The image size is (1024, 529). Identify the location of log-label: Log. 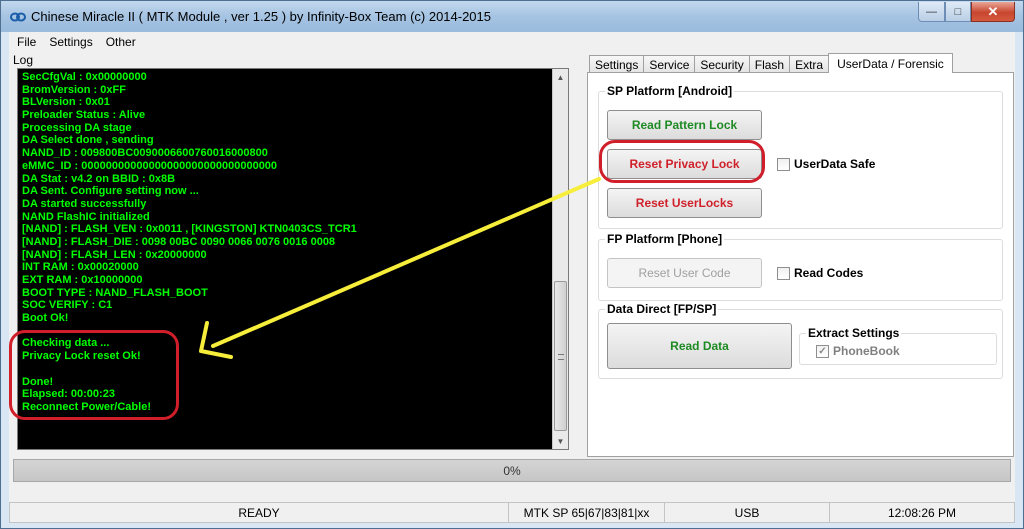
(23, 60).